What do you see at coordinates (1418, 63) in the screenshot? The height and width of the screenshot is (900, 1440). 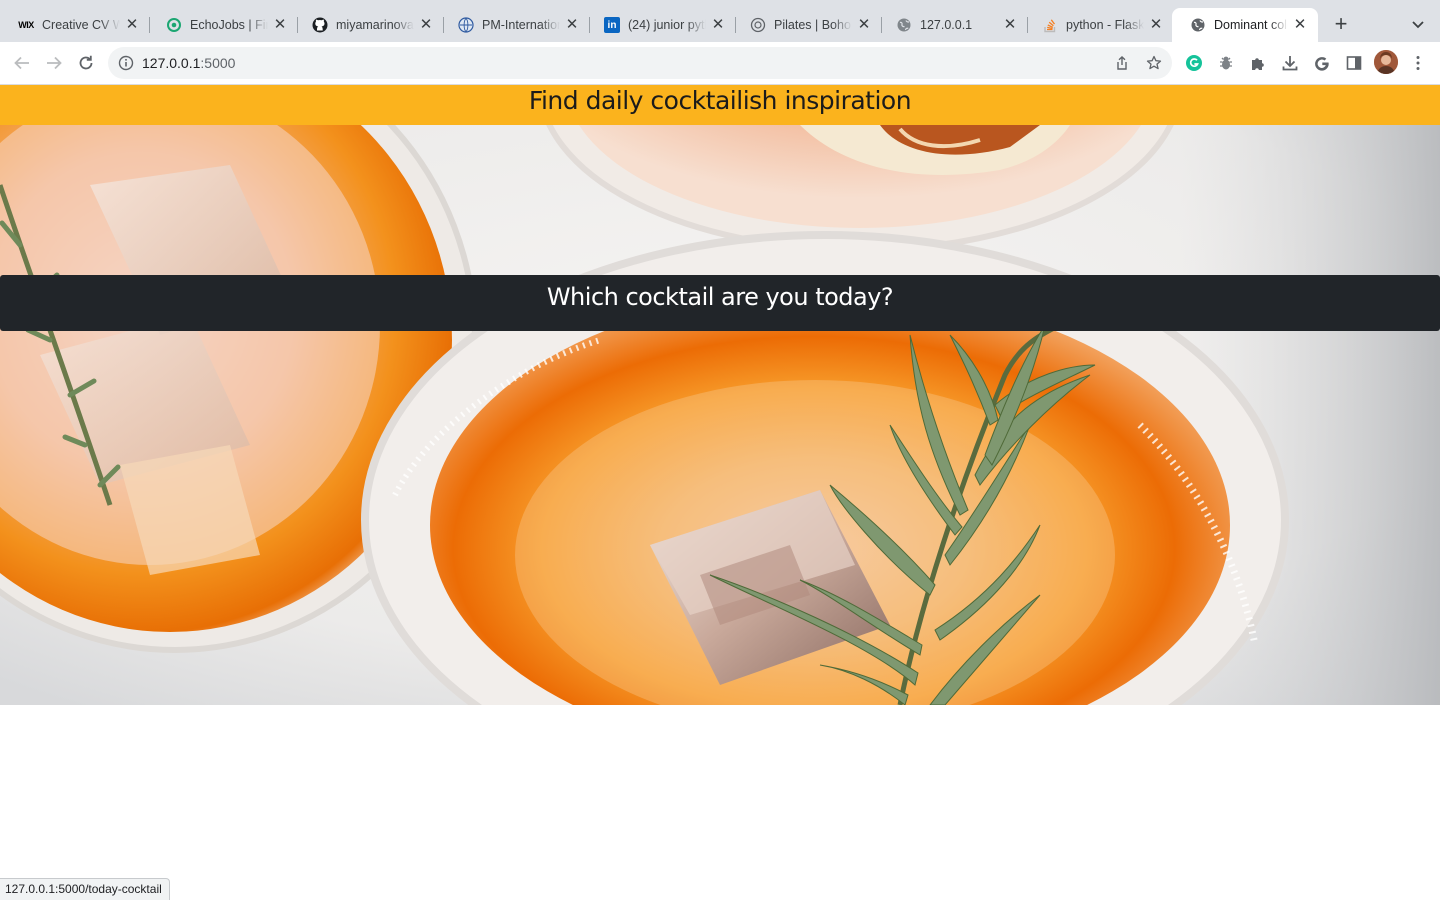 I see `browser-menu-icon` at bounding box center [1418, 63].